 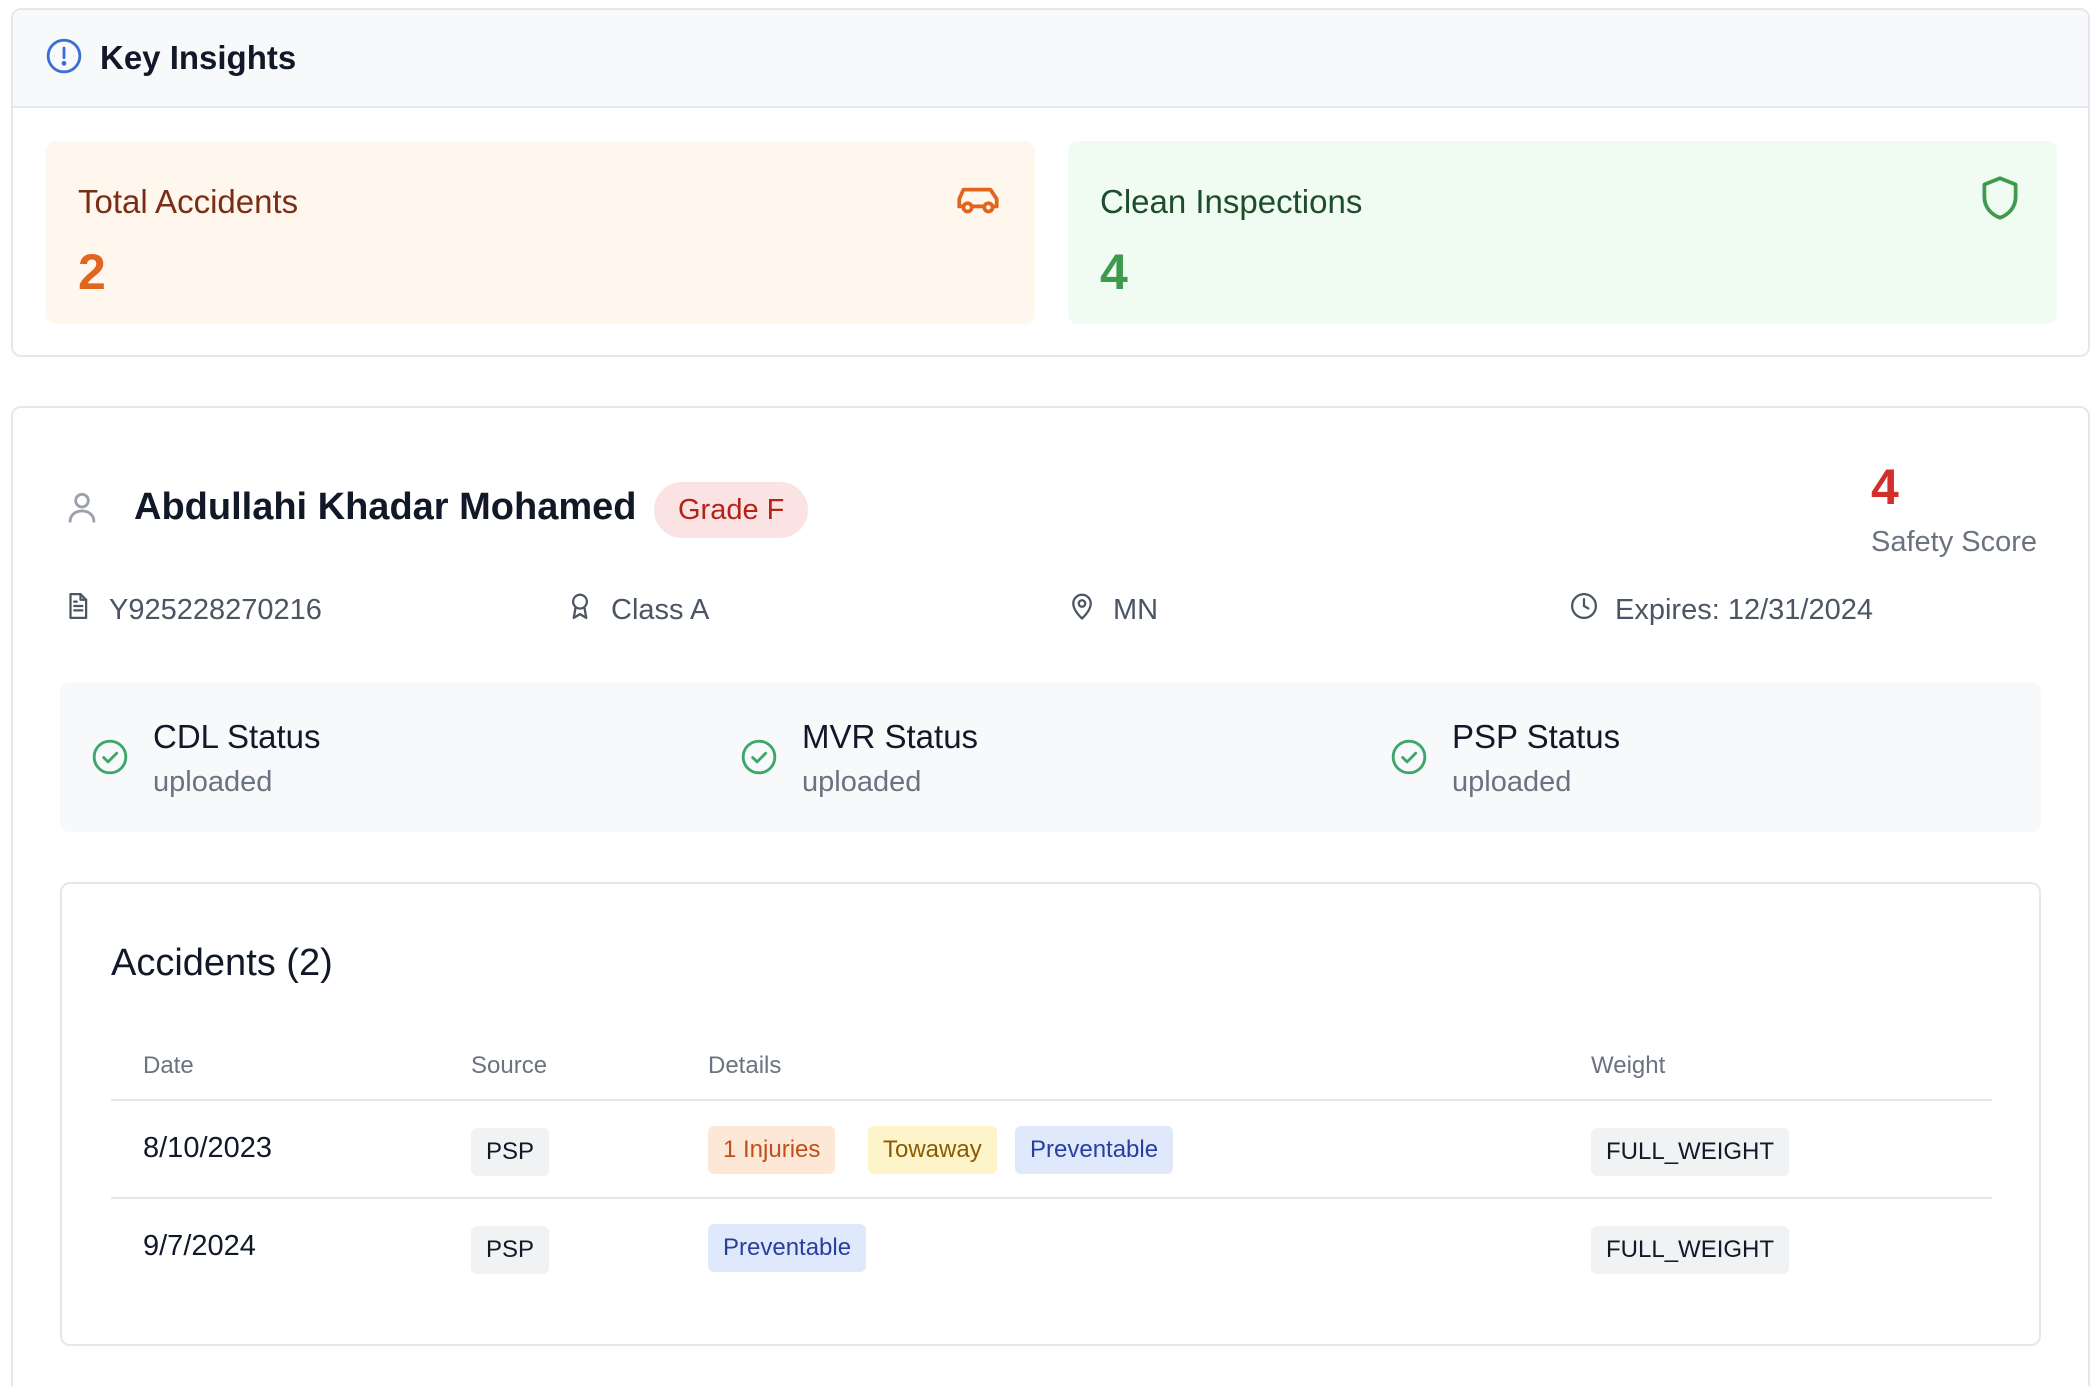 What do you see at coordinates (222, 963) in the screenshot?
I see `accidents-title: Accidents (2)` at bounding box center [222, 963].